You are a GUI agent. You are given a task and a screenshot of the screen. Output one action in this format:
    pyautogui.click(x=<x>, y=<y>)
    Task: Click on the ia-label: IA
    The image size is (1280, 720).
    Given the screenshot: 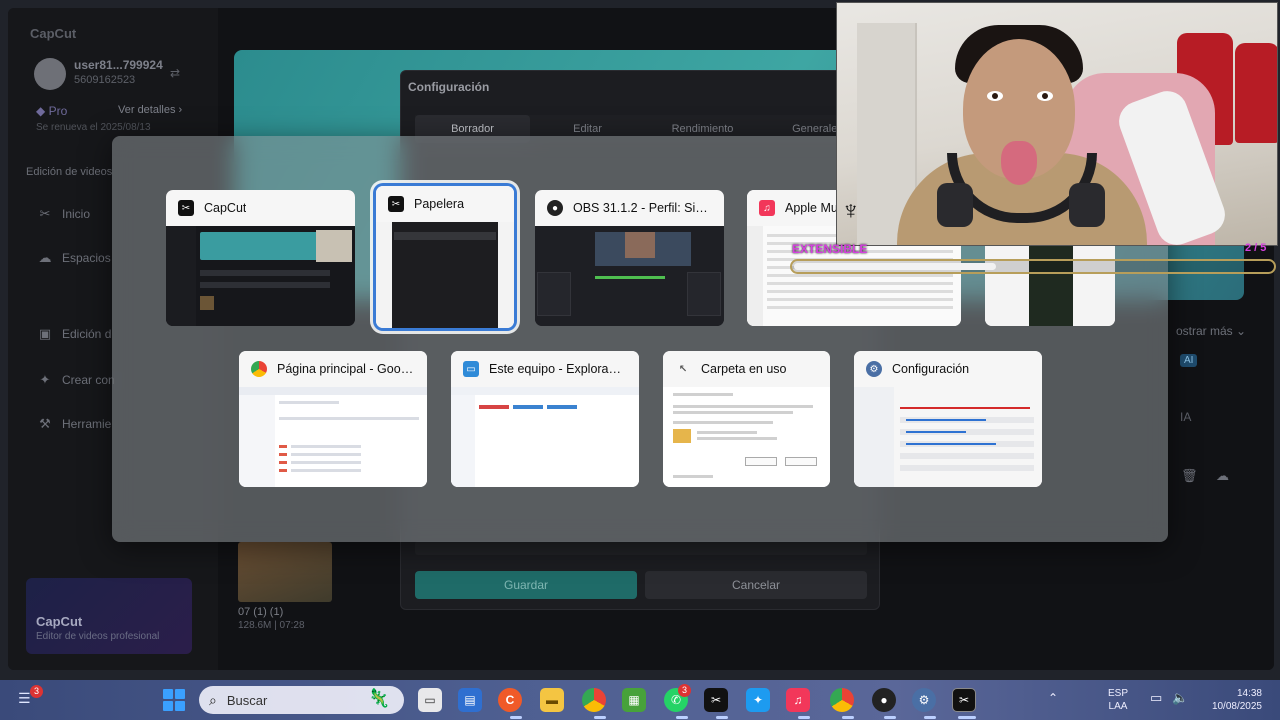 What is the action you would take?
    pyautogui.click(x=1186, y=417)
    